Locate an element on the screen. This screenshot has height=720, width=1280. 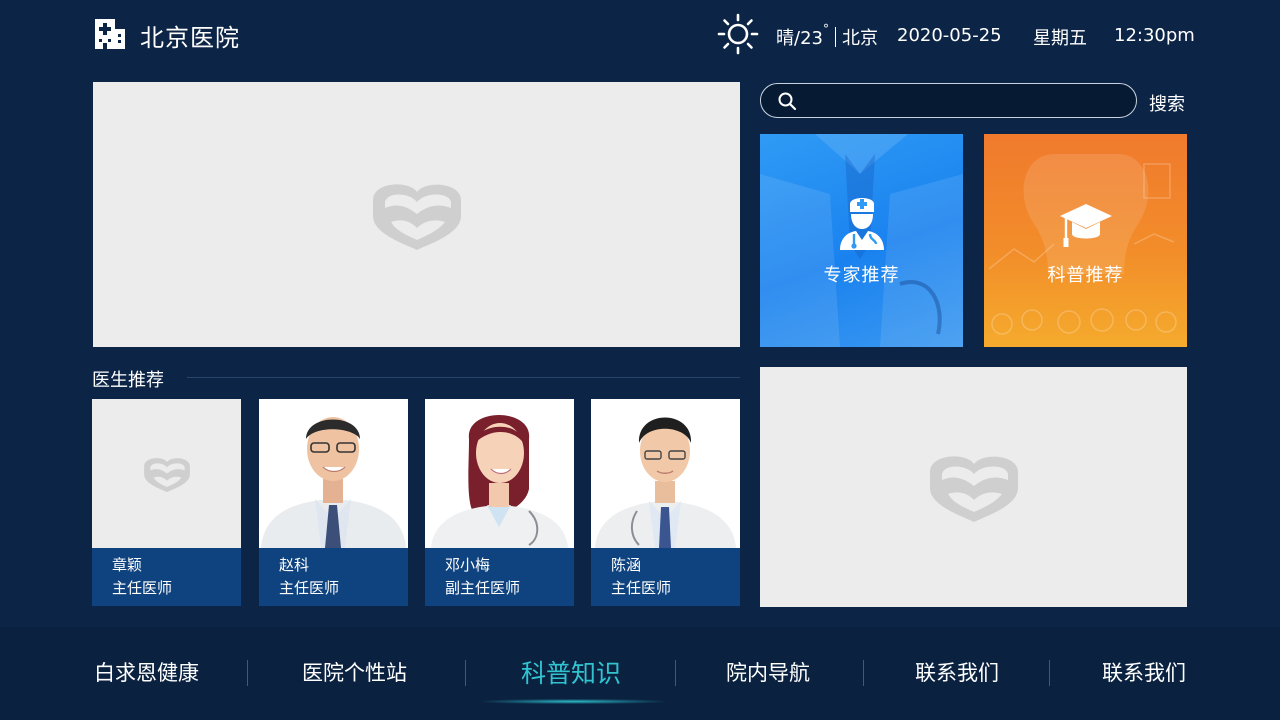
expert-recommend-label: 专家推荐 is located at coordinates (861, 275).